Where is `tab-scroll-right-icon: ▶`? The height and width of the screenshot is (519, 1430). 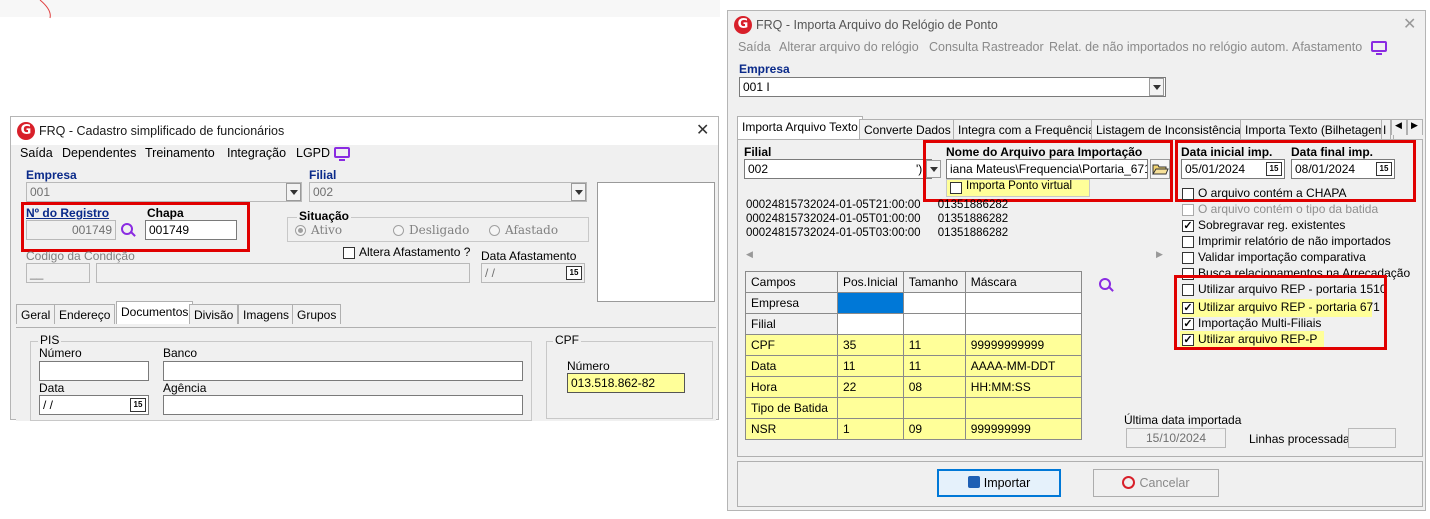 tab-scroll-right-icon: ▶ is located at coordinates (1415, 127).